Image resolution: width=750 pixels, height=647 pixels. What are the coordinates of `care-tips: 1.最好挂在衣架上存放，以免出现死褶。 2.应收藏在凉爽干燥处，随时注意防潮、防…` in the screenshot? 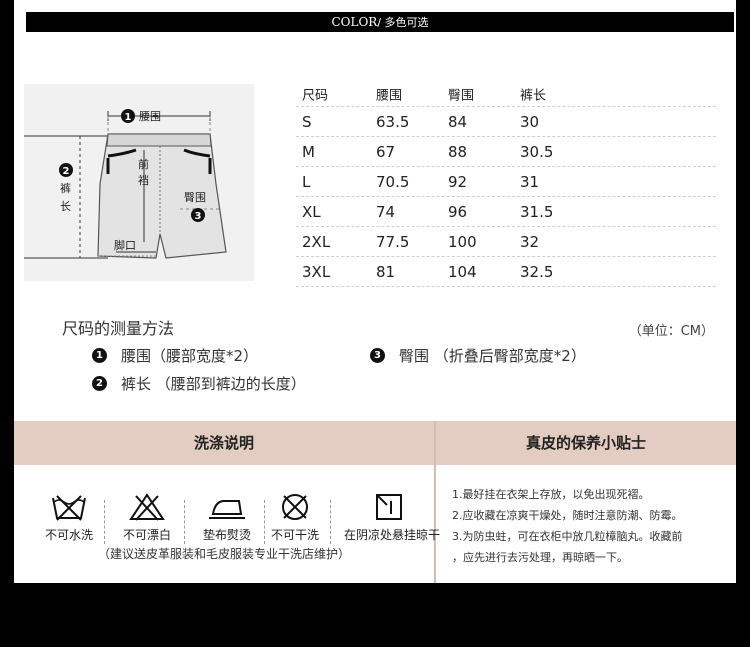 It's located at (592, 526).